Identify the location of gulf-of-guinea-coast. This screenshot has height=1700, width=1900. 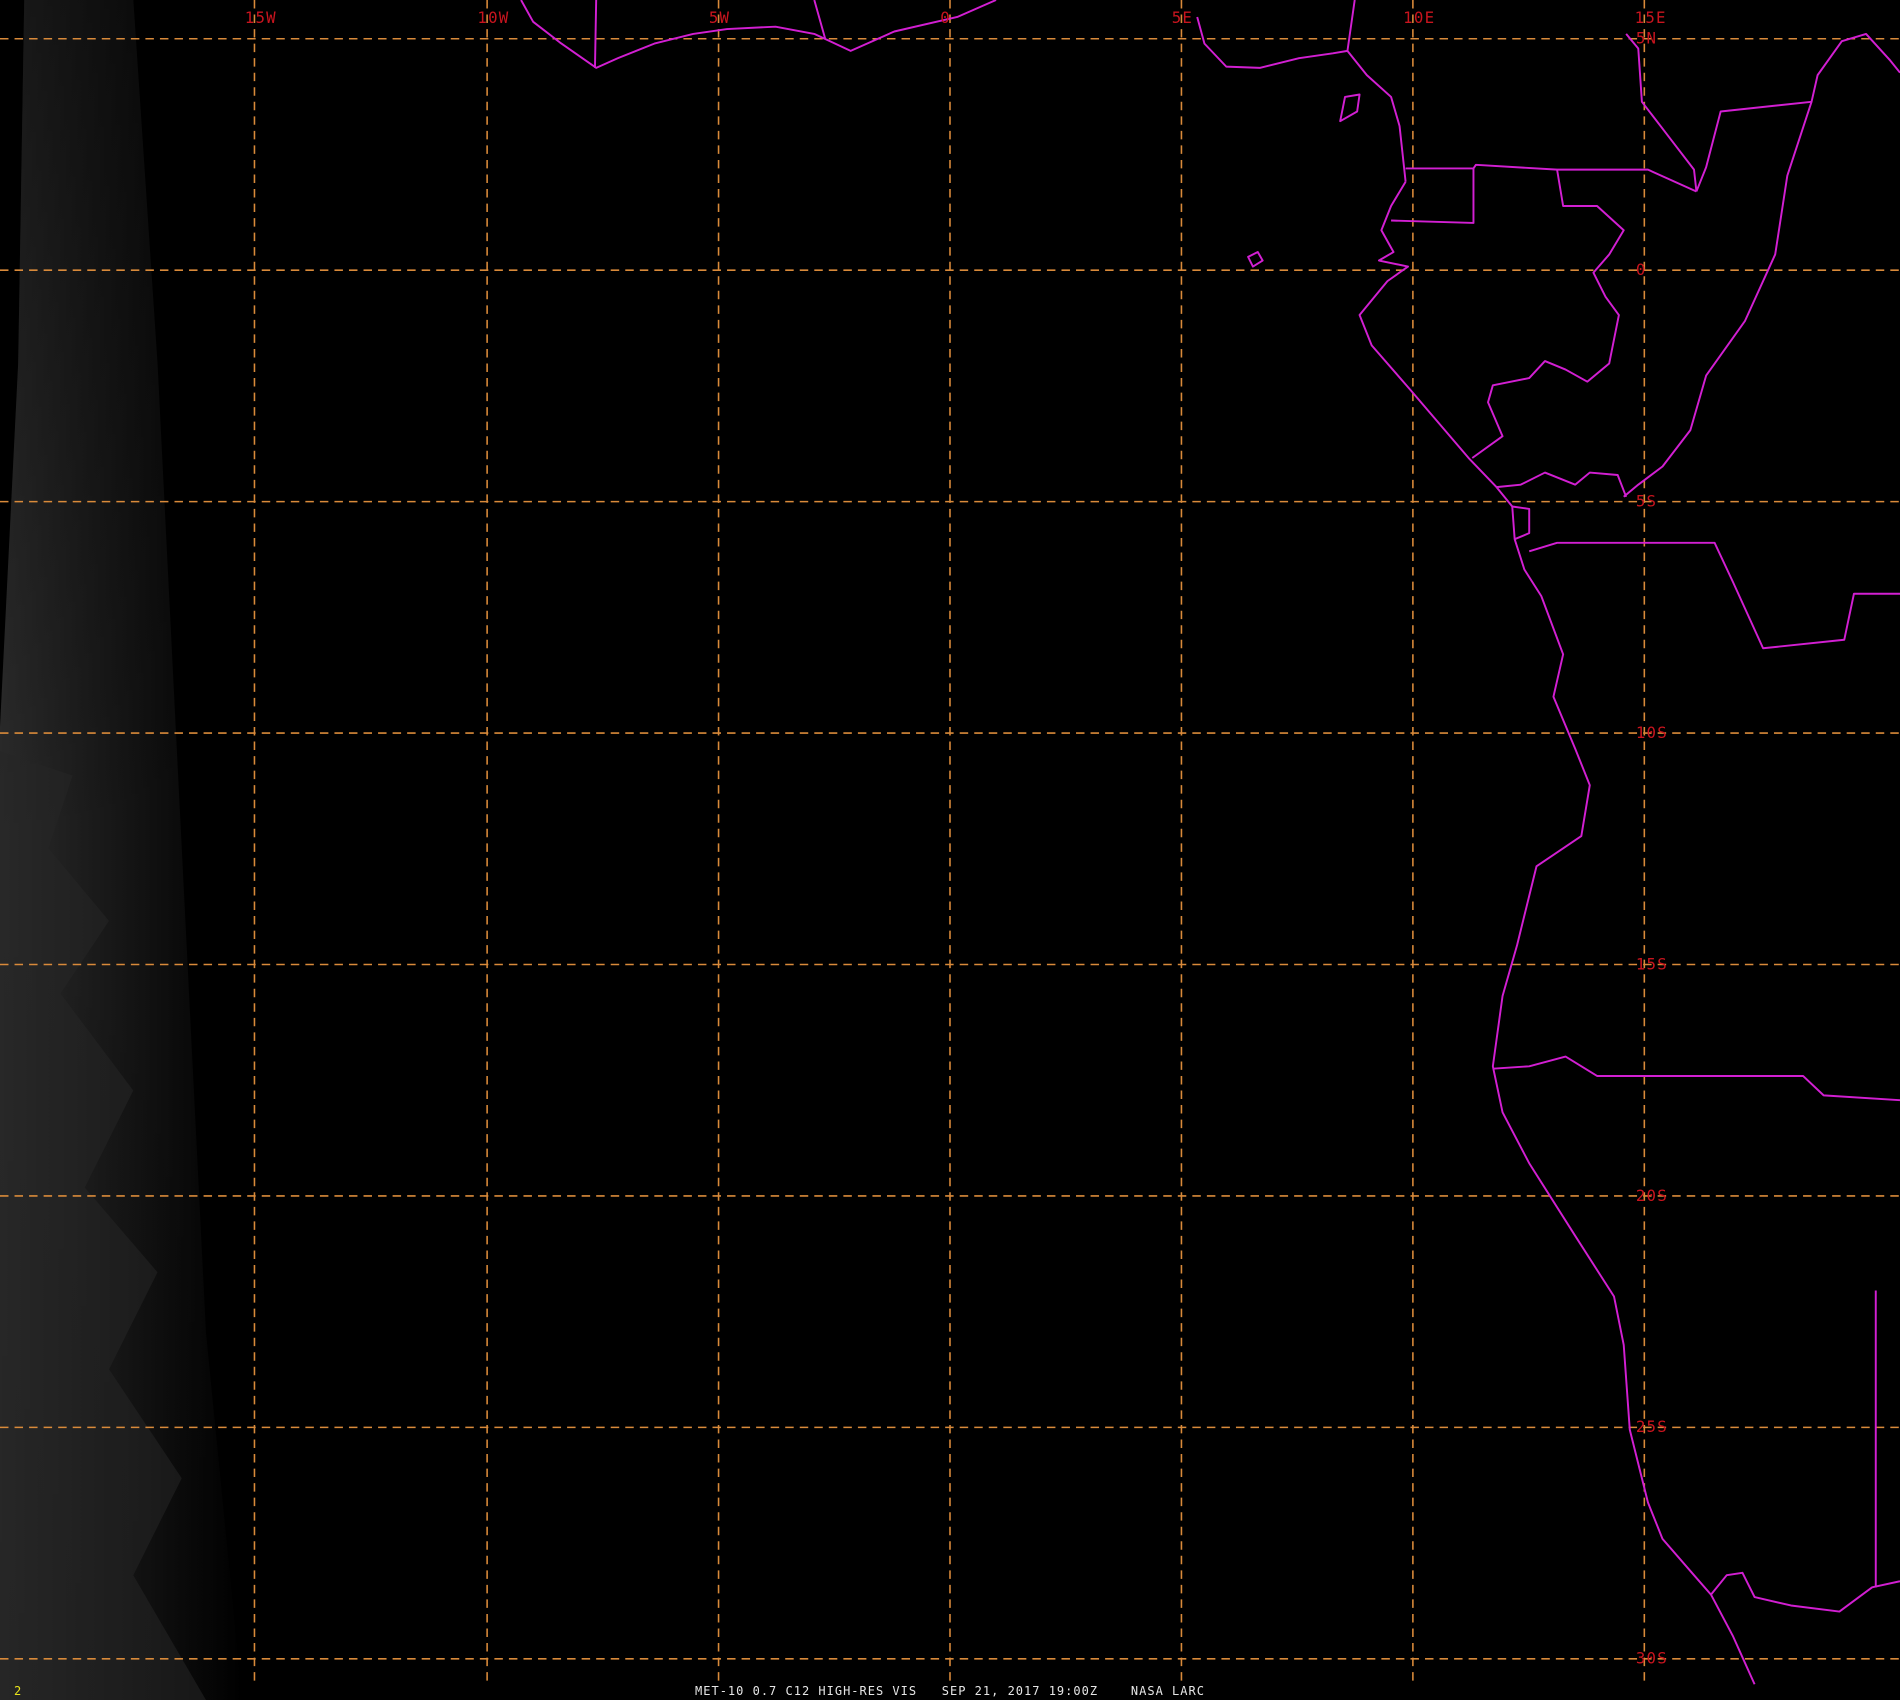
(1272, 42).